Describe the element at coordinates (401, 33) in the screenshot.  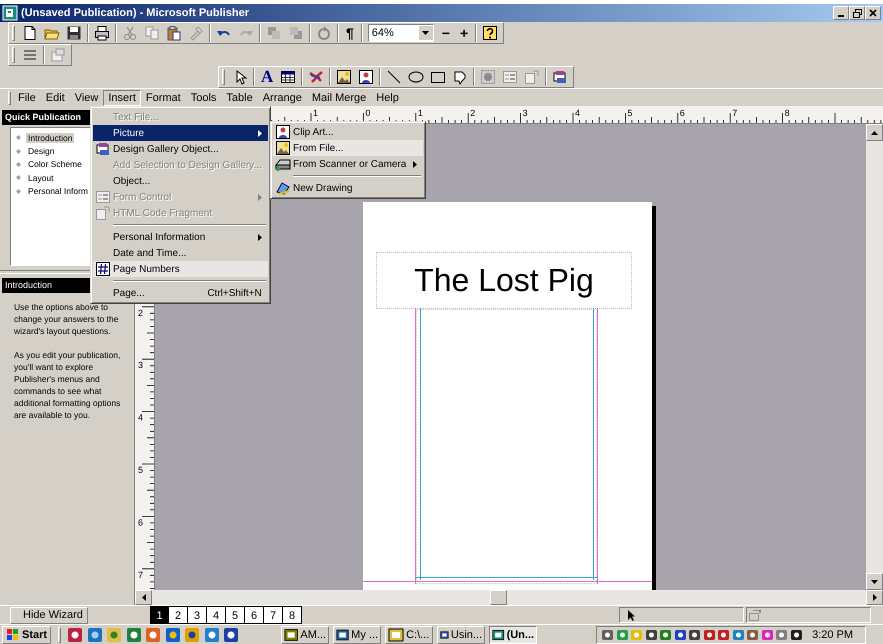
I see `zoom-combo: 64%` at that location.